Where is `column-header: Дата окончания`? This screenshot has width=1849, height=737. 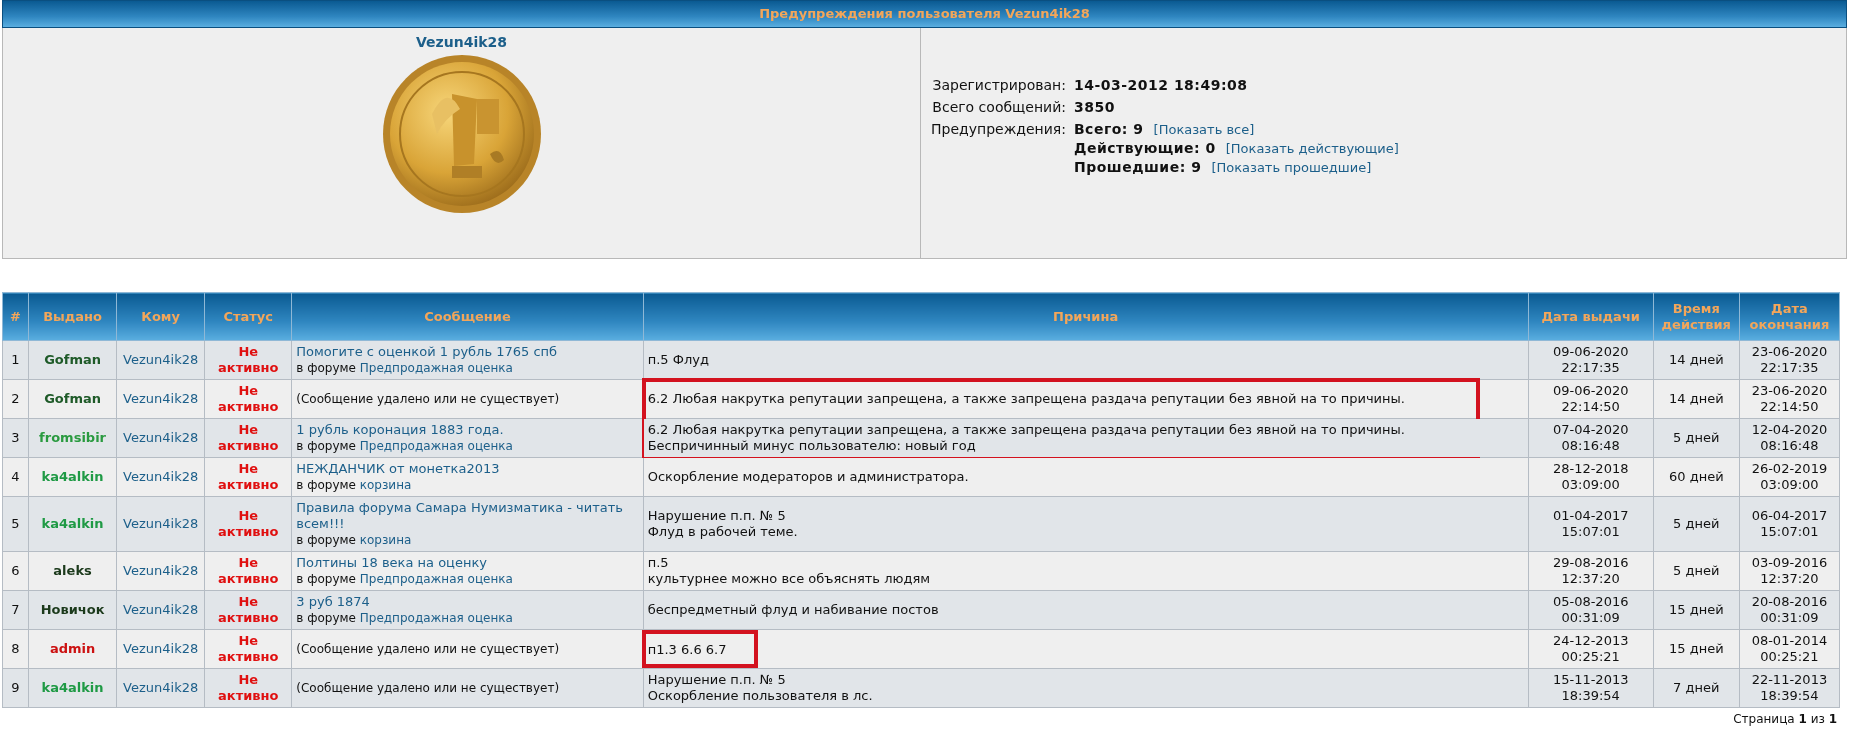
column-header: Дата окончания is located at coordinates (1789, 316).